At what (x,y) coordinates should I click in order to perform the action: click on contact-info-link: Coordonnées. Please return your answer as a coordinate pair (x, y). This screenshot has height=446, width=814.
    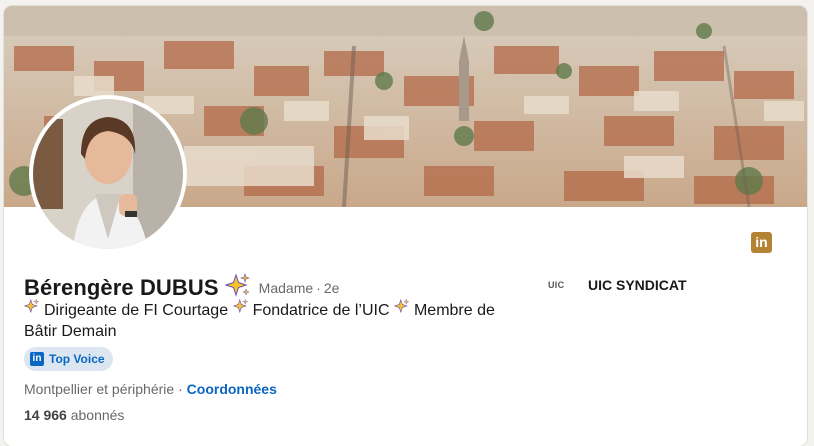
    Looking at the image, I should click on (232, 389).